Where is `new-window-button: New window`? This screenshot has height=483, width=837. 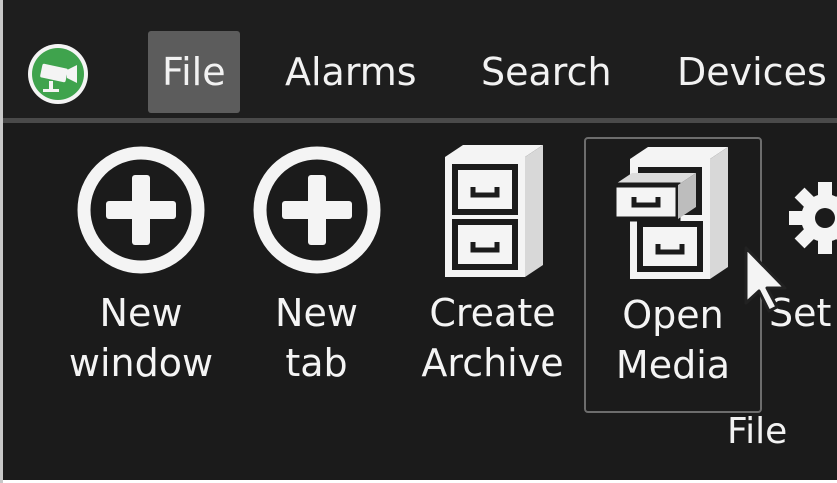
new-window-button: New window is located at coordinates (141, 258).